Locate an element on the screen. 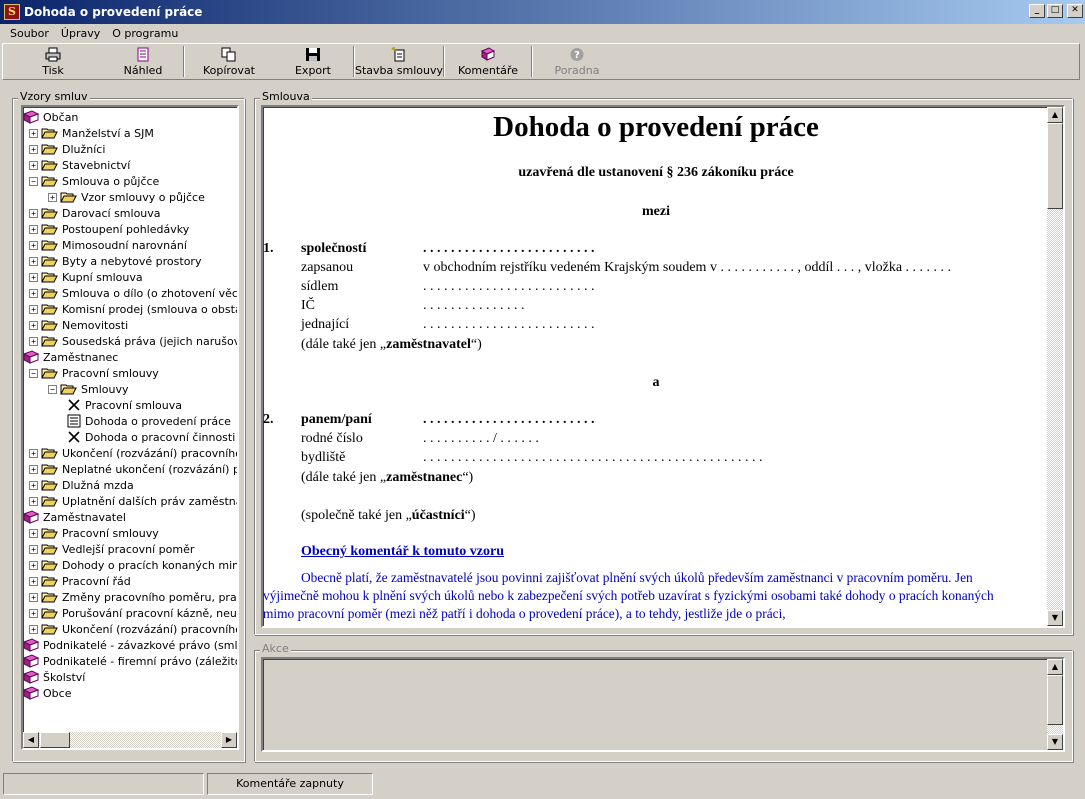 This screenshot has height=799, width=1085. help-icon: ? is located at coordinates (577, 54).